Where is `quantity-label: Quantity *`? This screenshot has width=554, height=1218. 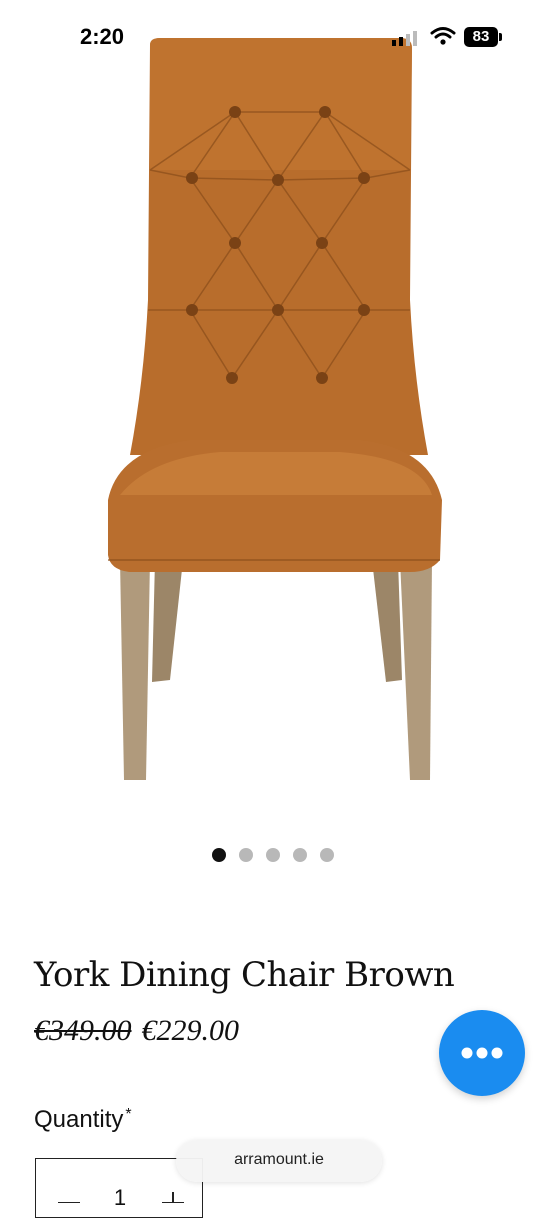 quantity-label: Quantity * is located at coordinates (83, 1120).